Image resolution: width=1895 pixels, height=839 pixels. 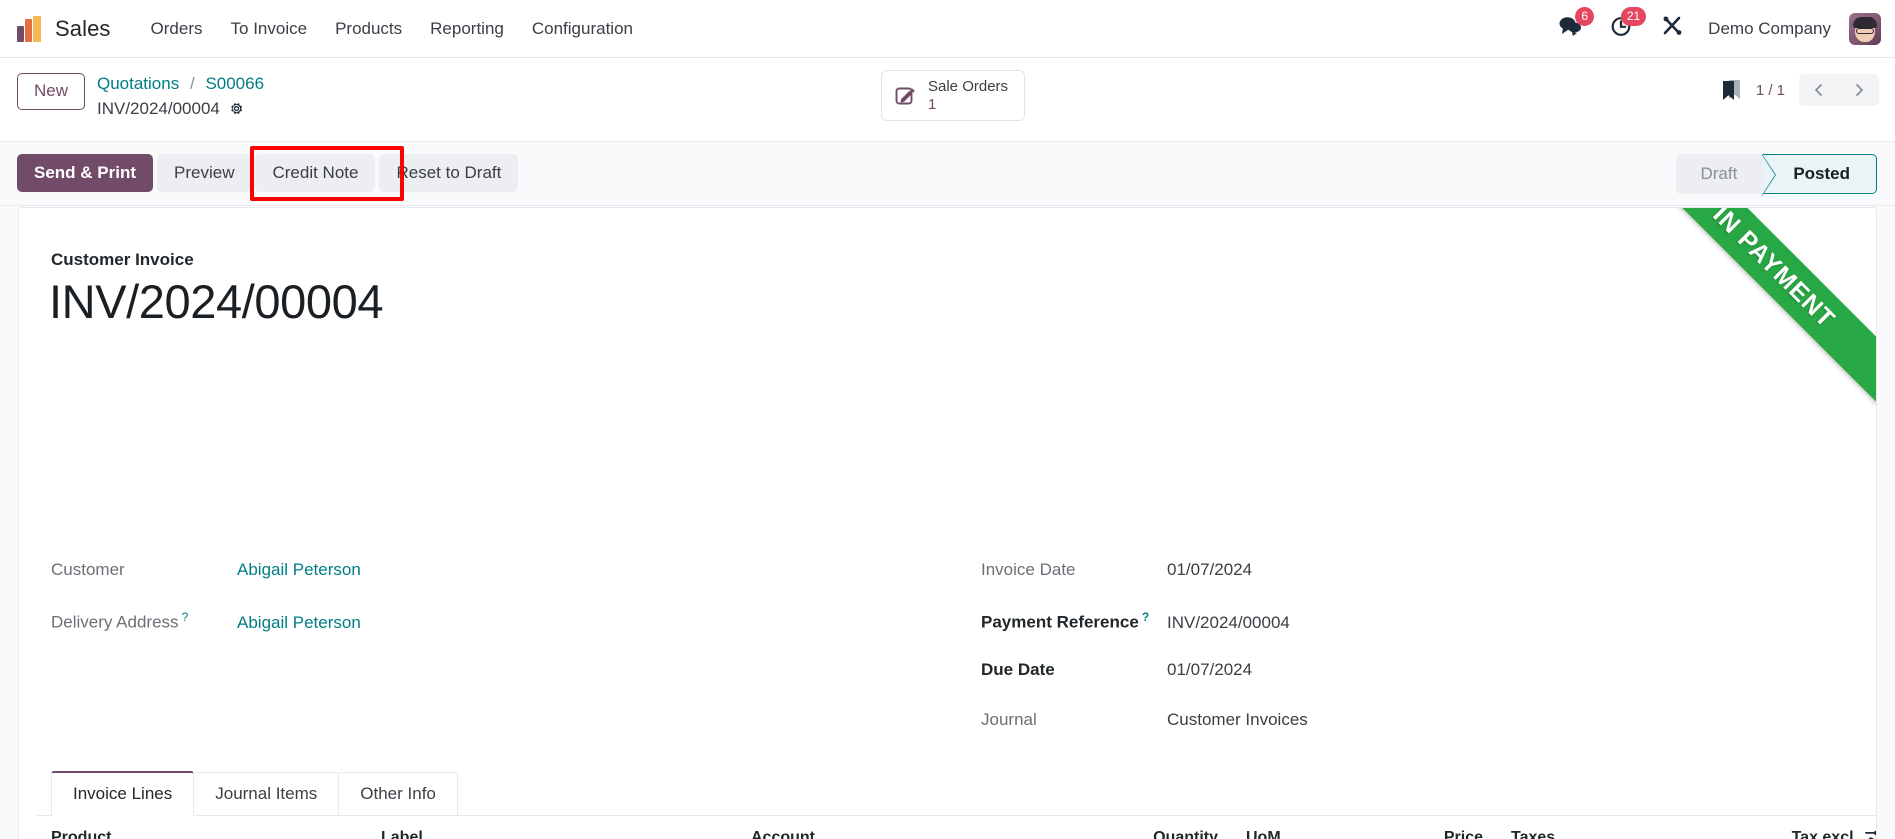 I want to click on status-ribbon: IN PAYMENT, so click(x=1756, y=306).